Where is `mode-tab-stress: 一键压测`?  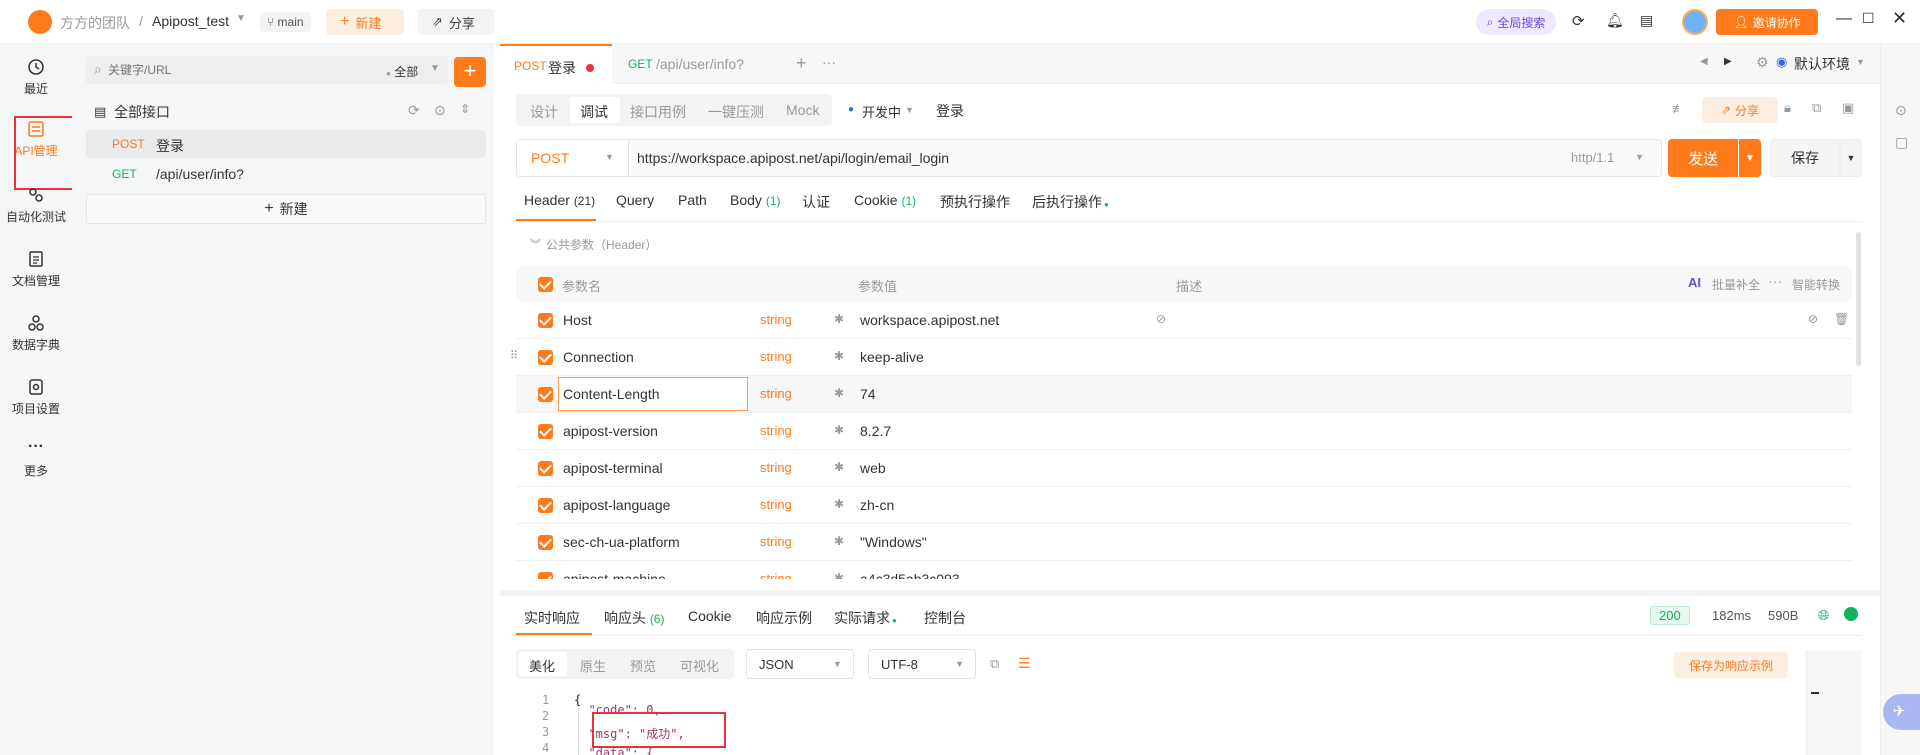 mode-tab-stress: 一键压测 is located at coordinates (736, 112).